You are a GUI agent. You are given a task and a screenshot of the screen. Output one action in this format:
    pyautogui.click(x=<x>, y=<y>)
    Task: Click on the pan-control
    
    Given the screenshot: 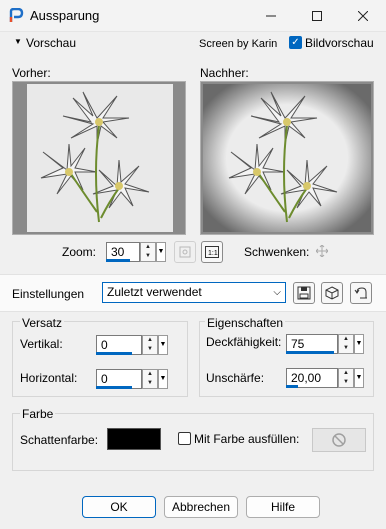 What is the action you would take?
    pyautogui.click(x=322, y=251)
    